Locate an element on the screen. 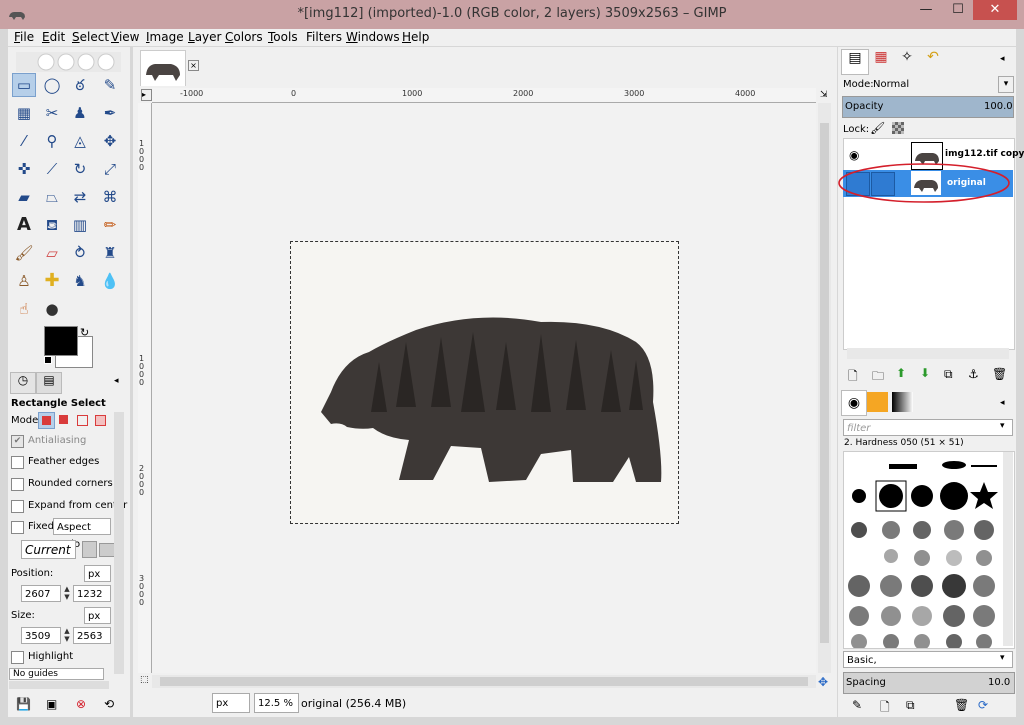 The image size is (1024, 725). size-height-input: 2563 is located at coordinates (92, 635).